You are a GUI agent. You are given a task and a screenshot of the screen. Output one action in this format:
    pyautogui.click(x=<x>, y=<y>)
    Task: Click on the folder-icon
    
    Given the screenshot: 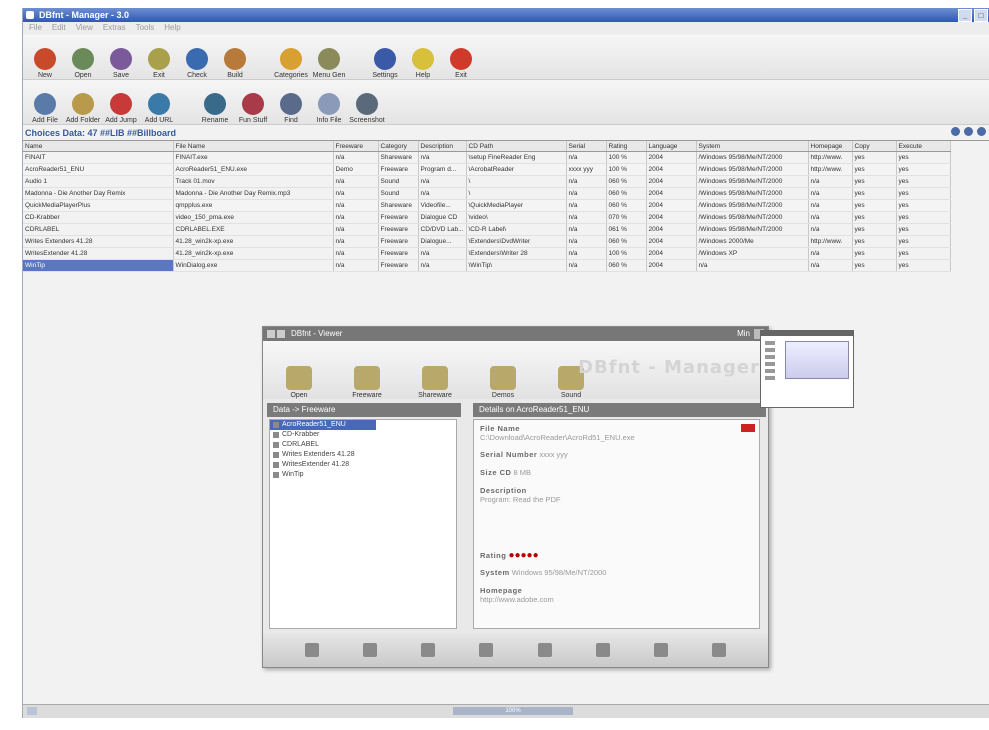 What is the action you would take?
    pyautogui.click(x=486, y=650)
    